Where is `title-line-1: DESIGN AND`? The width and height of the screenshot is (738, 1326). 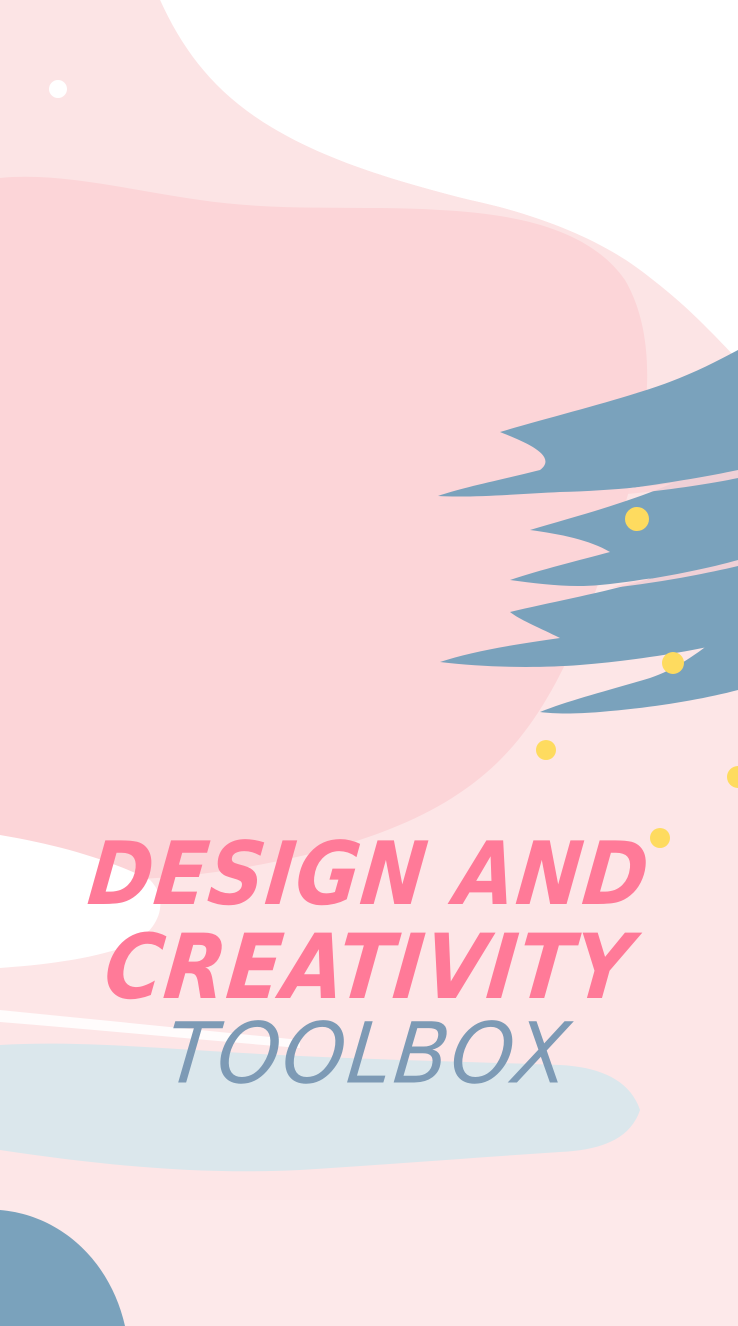 title-line-1: DESIGN AND is located at coordinates (369, 875).